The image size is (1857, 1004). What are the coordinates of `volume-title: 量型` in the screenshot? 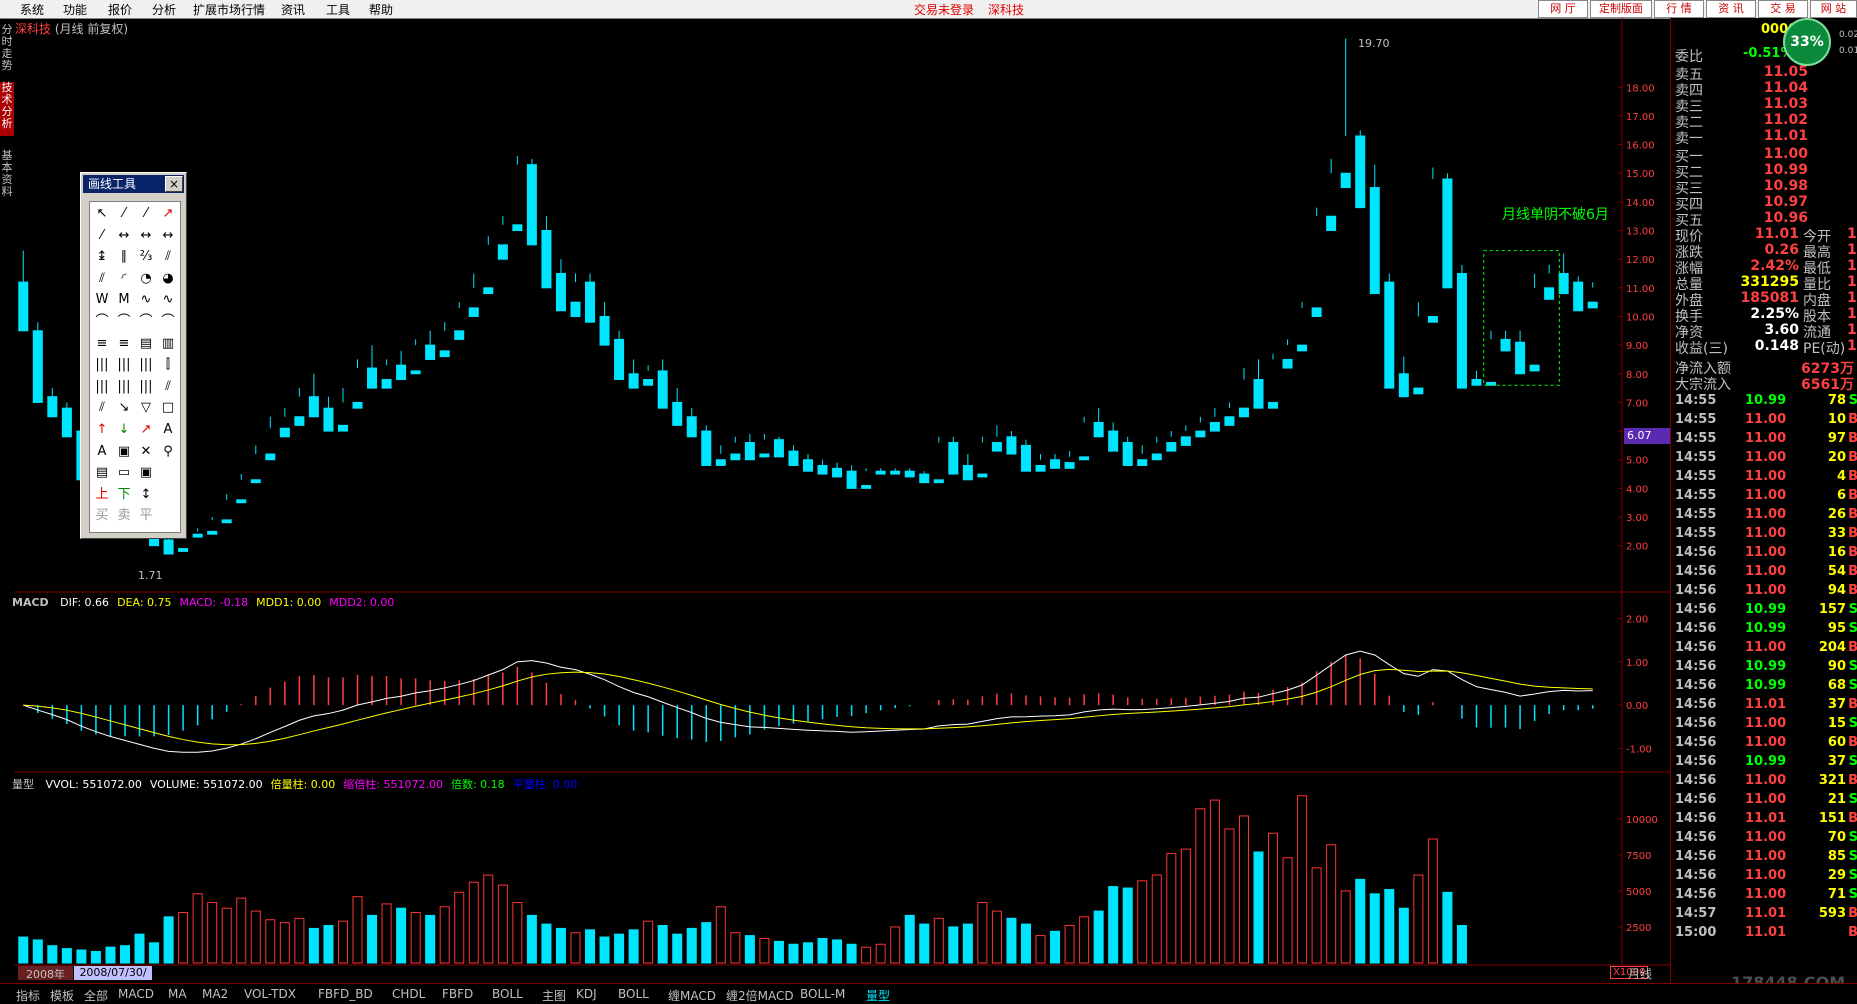 It's located at (23, 784).